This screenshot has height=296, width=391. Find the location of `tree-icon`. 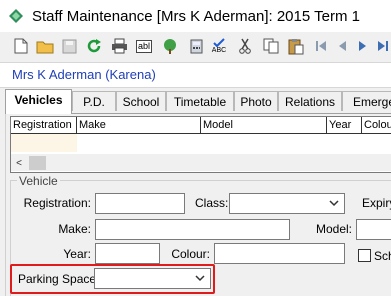

tree-icon is located at coordinates (170, 46).